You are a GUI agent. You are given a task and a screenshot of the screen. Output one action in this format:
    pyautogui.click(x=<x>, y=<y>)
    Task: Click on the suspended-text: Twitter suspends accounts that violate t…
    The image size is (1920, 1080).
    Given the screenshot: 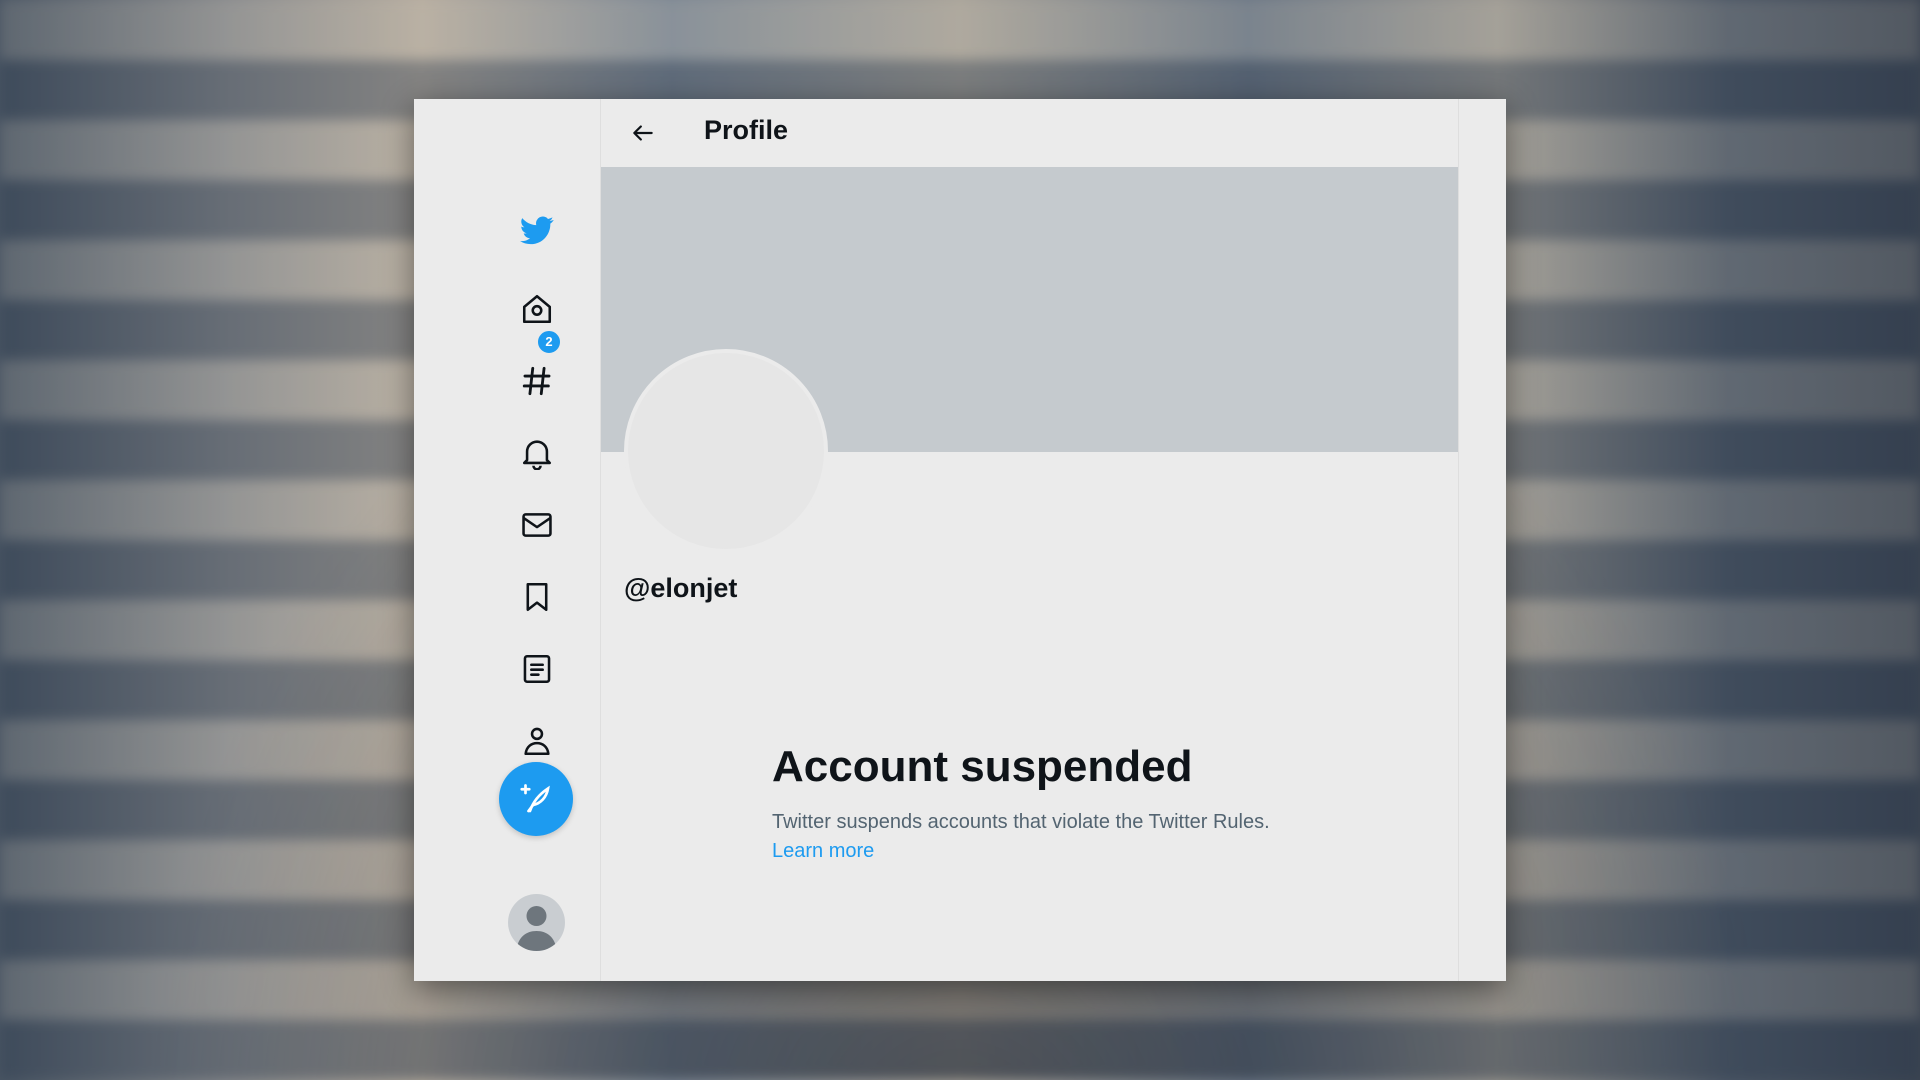 What is the action you would take?
    pyautogui.click(x=1021, y=822)
    